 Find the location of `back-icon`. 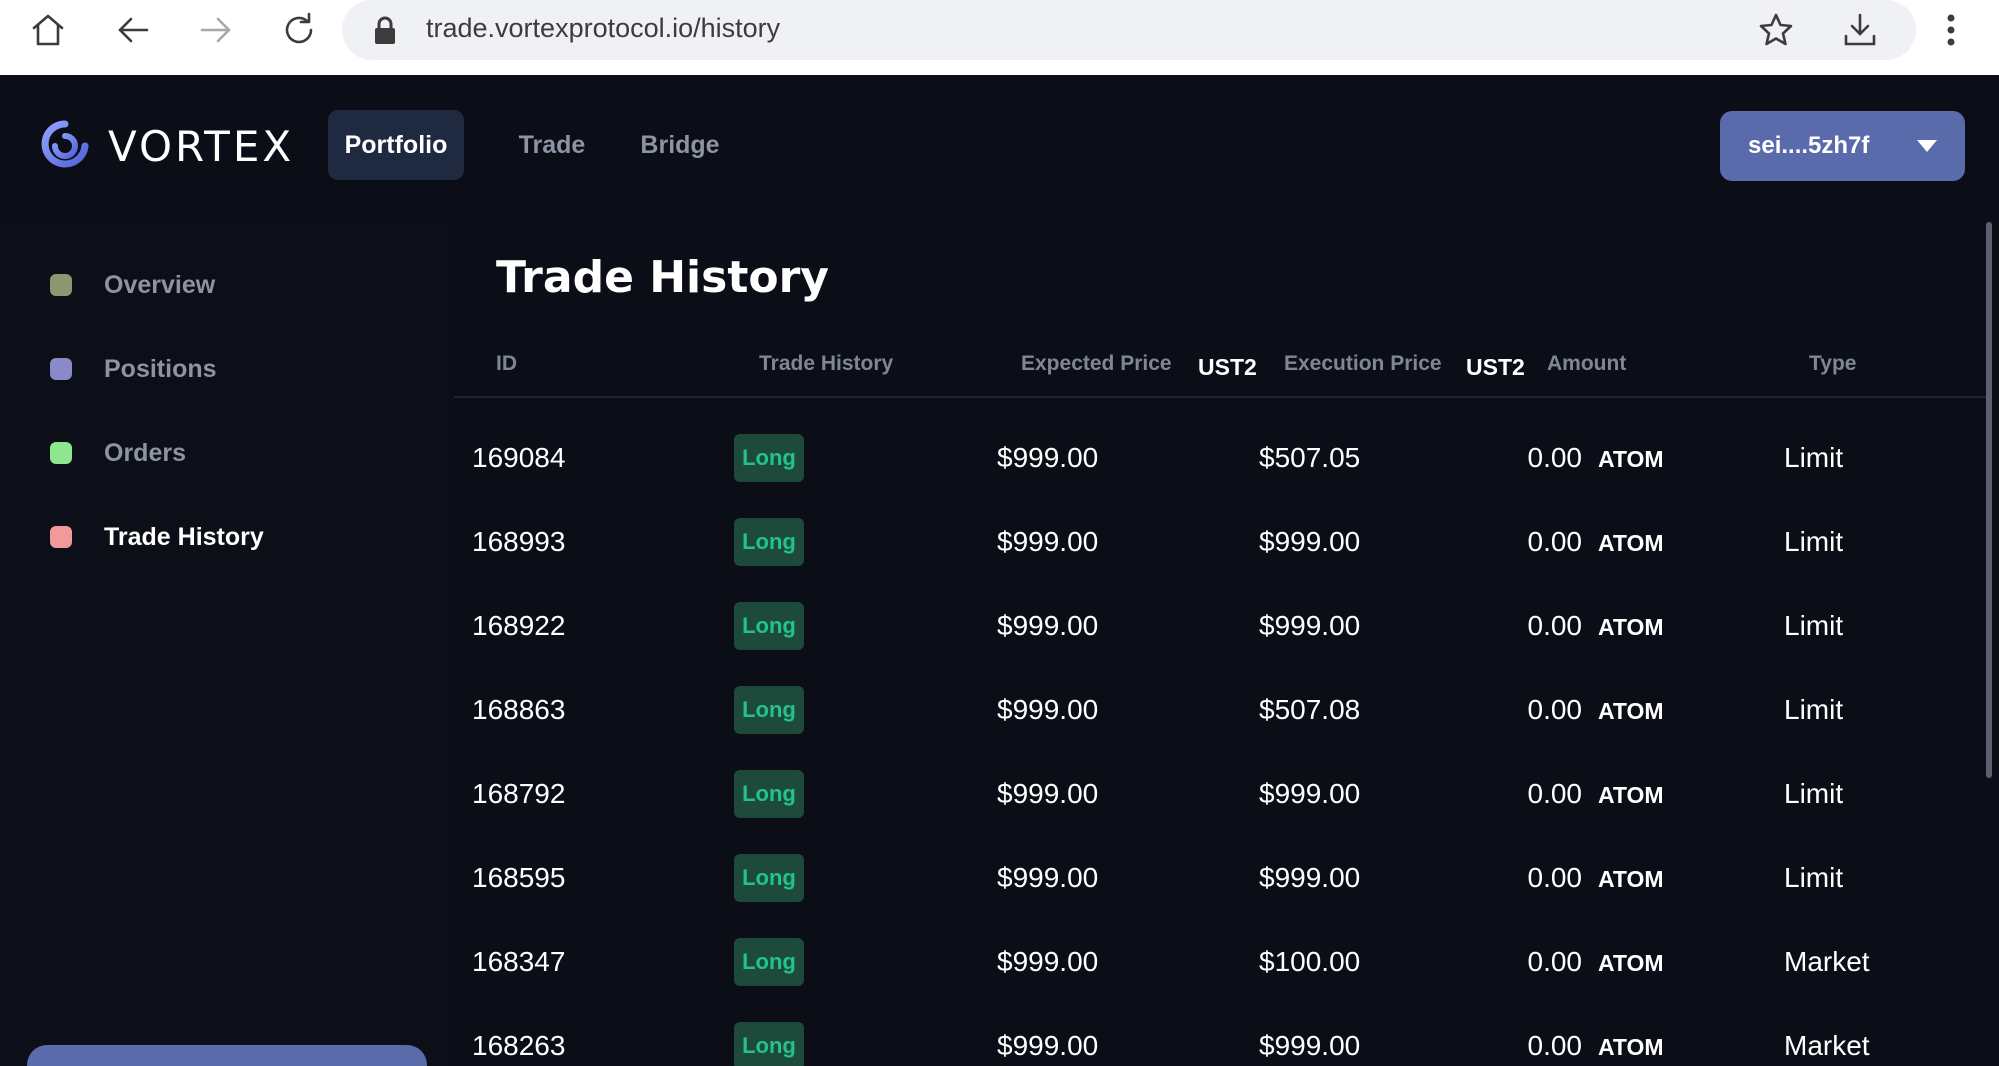

back-icon is located at coordinates (133, 30).